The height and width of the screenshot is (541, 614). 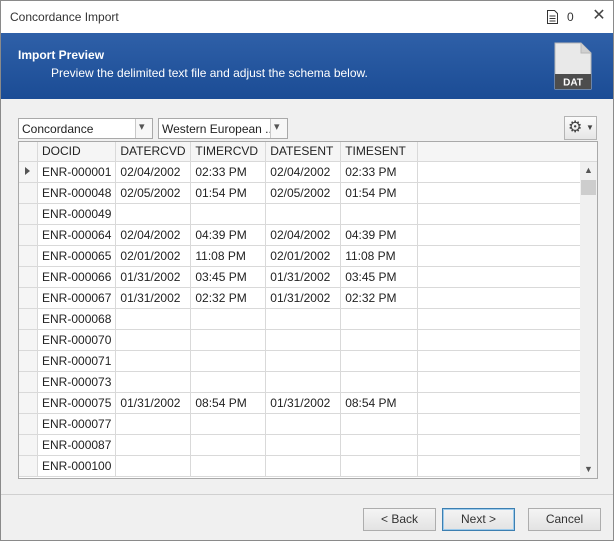 What do you see at coordinates (580, 128) in the screenshot?
I see `settings-button: ⚙ ▼` at bounding box center [580, 128].